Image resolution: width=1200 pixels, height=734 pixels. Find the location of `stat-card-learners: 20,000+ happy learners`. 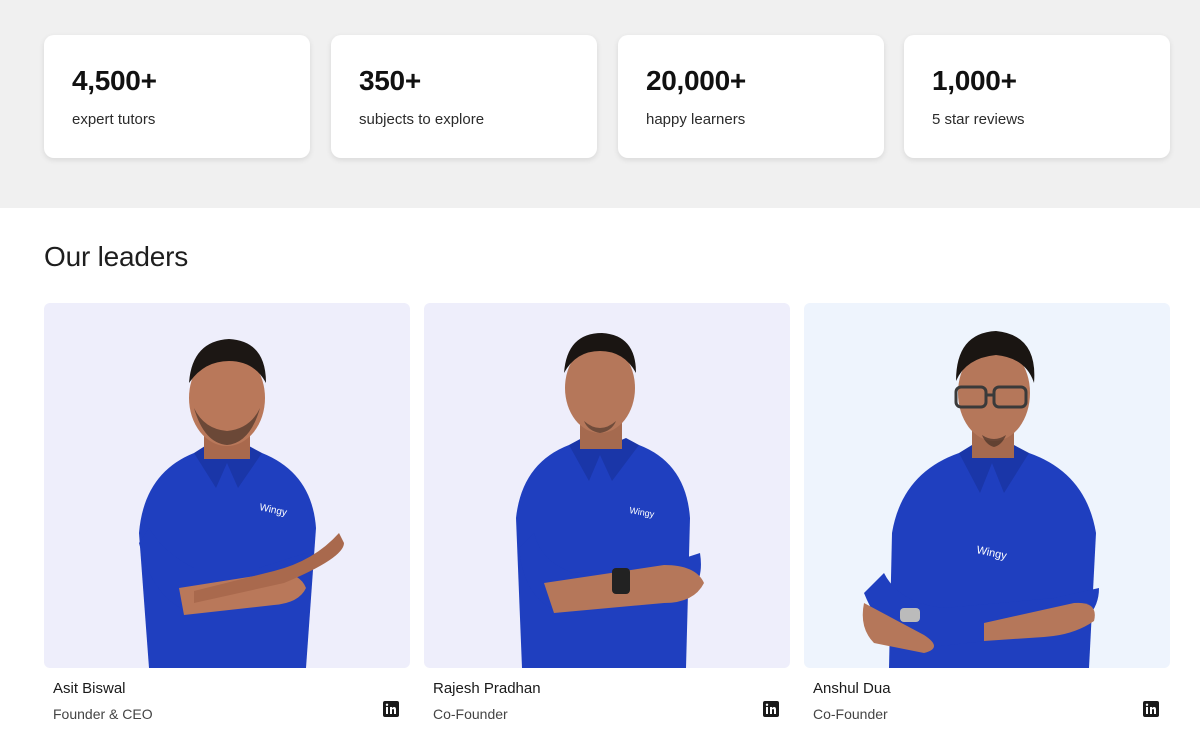

stat-card-learners: 20,000+ happy learners is located at coordinates (751, 96).